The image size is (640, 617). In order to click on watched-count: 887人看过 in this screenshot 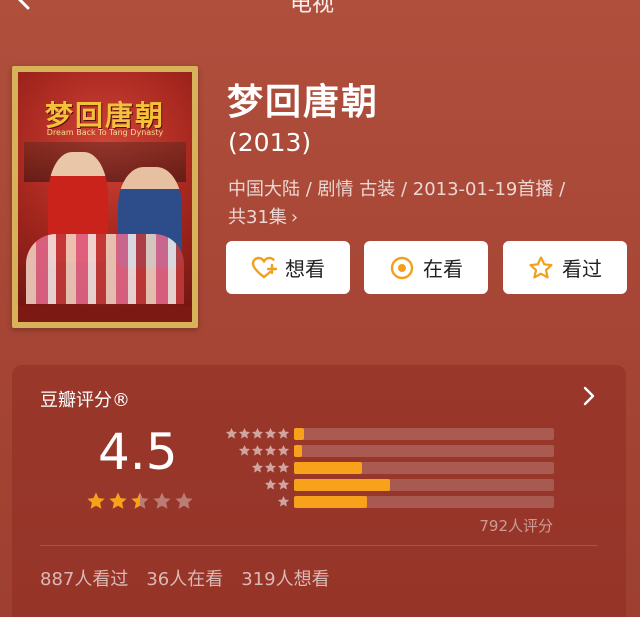, I will do `click(84, 578)`.